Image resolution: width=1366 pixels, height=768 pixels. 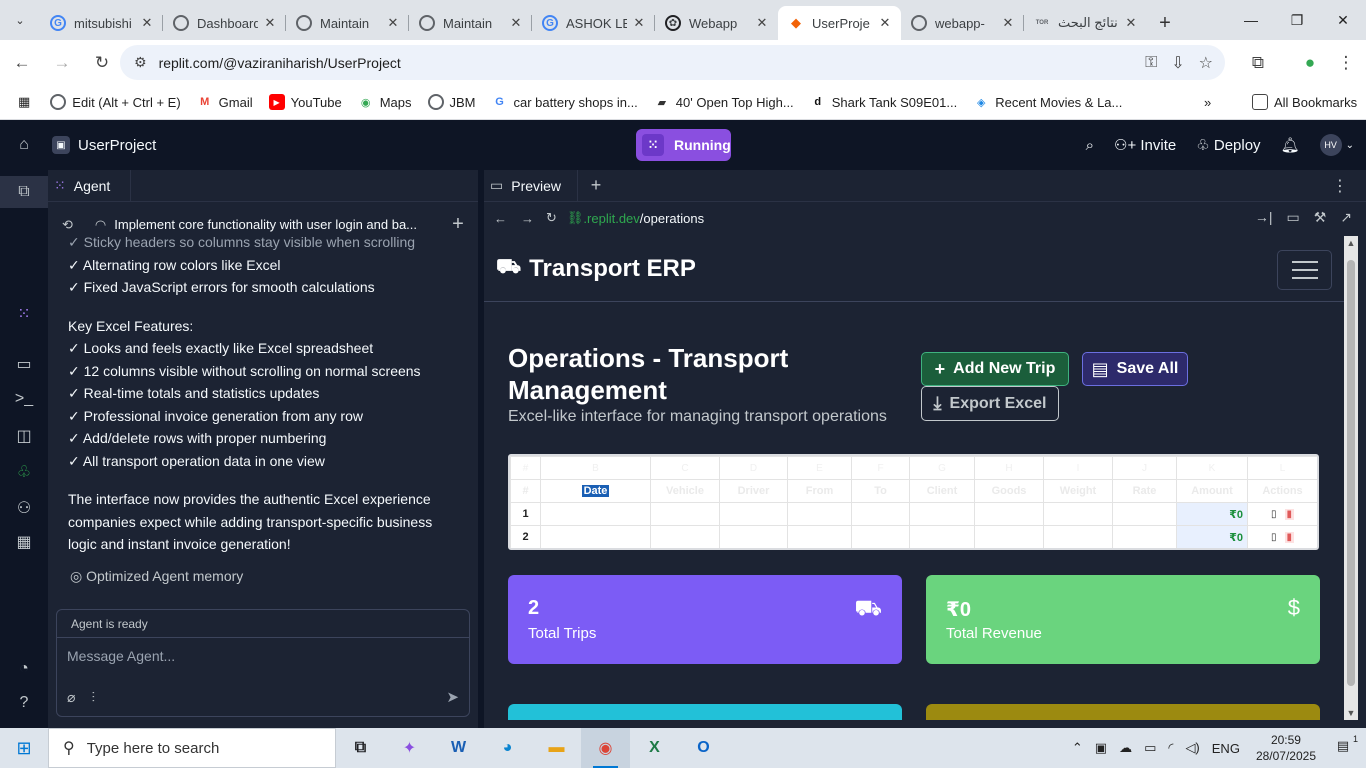 I want to click on browser-tab: TOR نتائج البحث ✕, so click(x=1085, y=23).